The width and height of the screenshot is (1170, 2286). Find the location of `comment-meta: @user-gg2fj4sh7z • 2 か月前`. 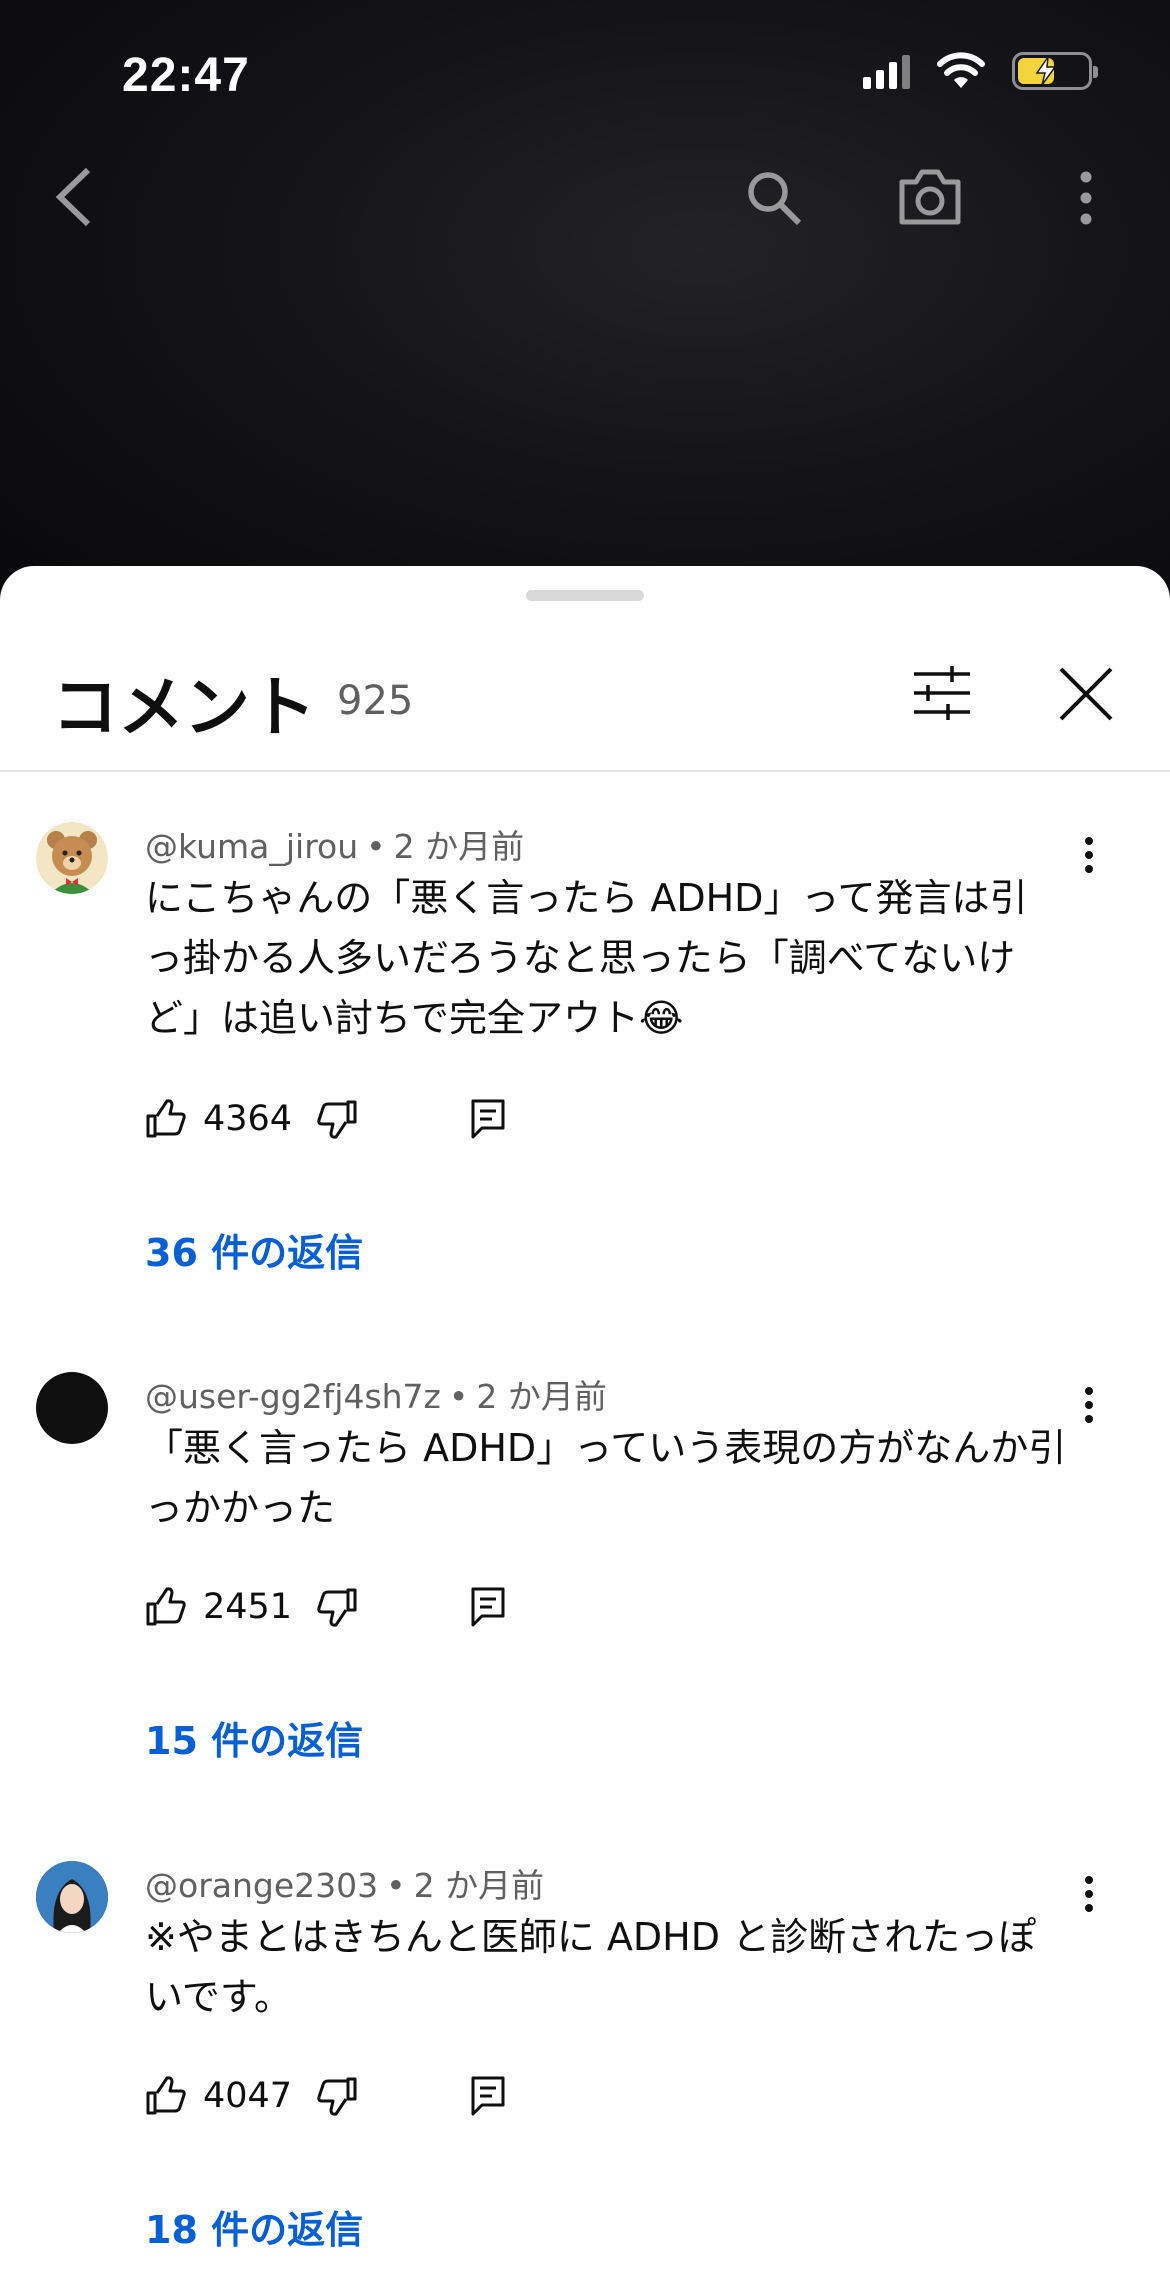

comment-meta: @user-gg2fj4sh7z • 2 か月前 is located at coordinates (376, 1396).